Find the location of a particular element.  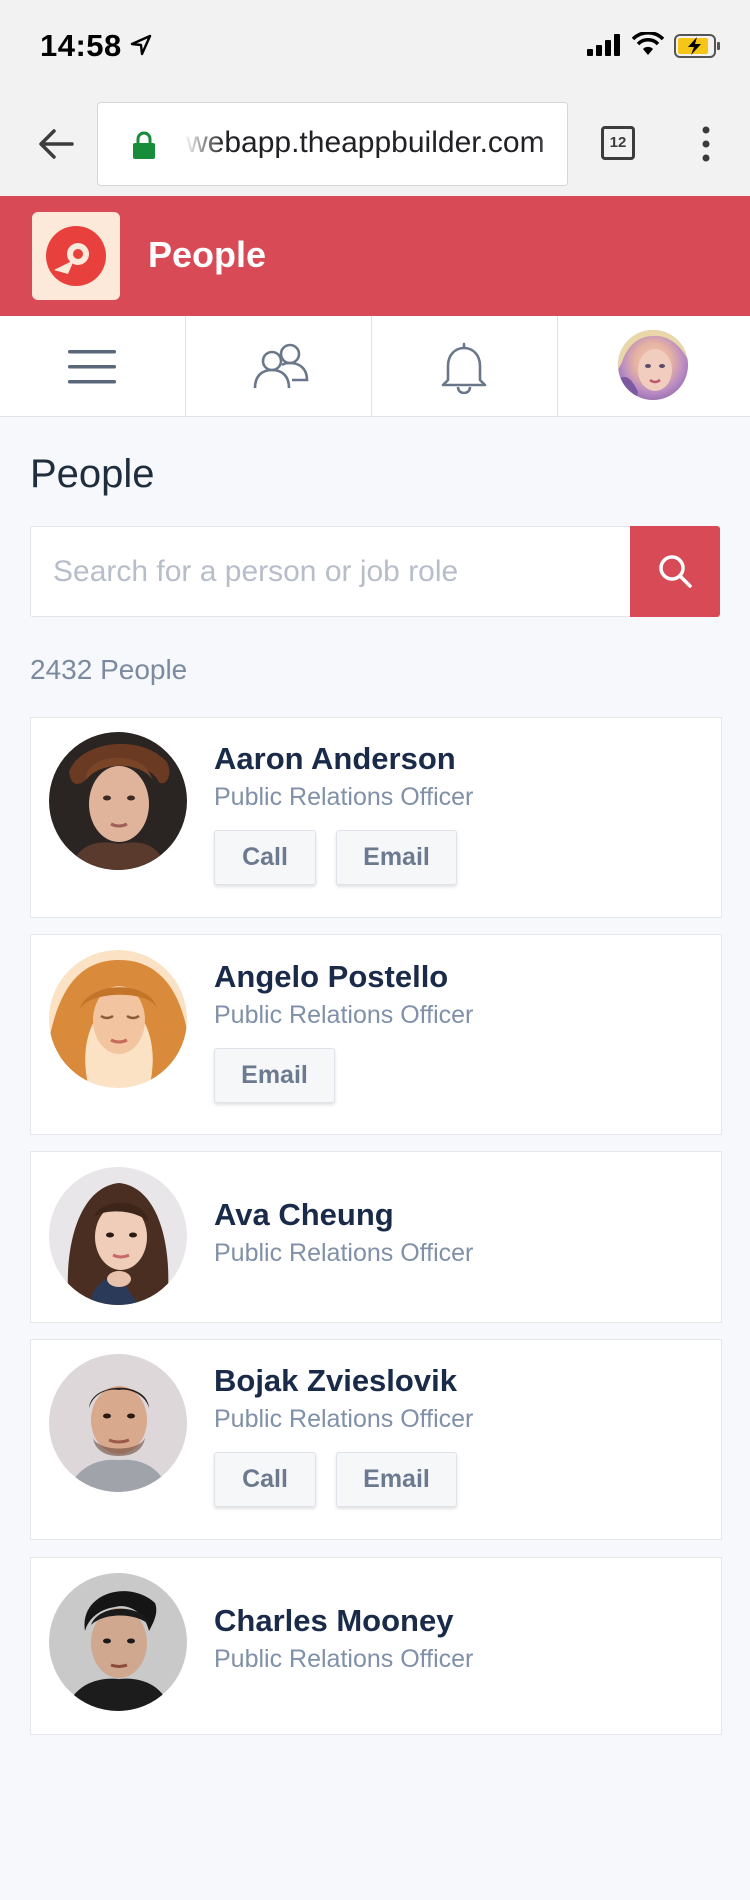

person-name: Aaron Anderson is located at coordinates (335, 758).